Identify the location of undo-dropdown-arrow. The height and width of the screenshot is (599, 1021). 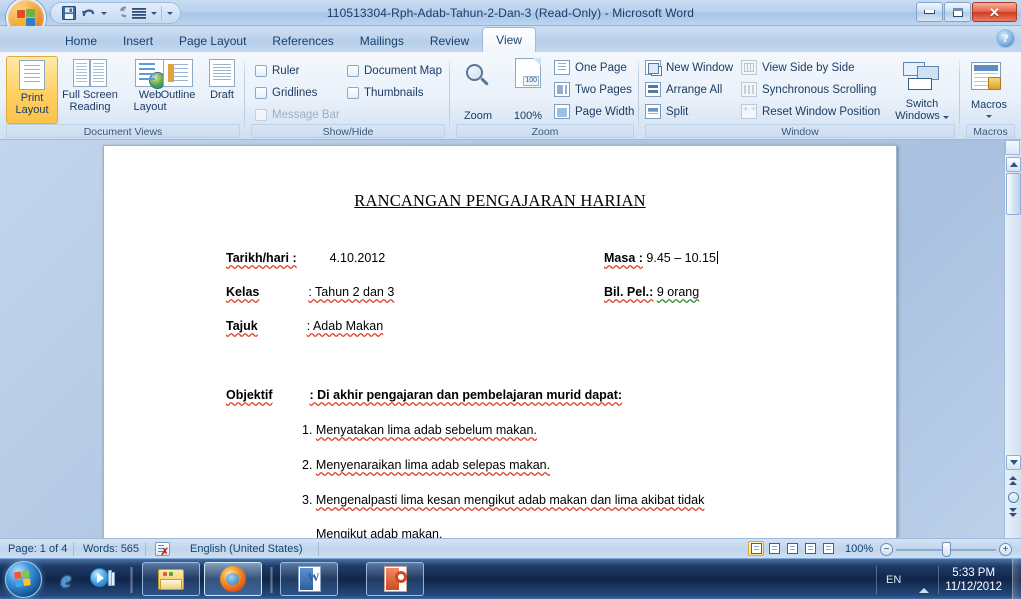
(103, 13).